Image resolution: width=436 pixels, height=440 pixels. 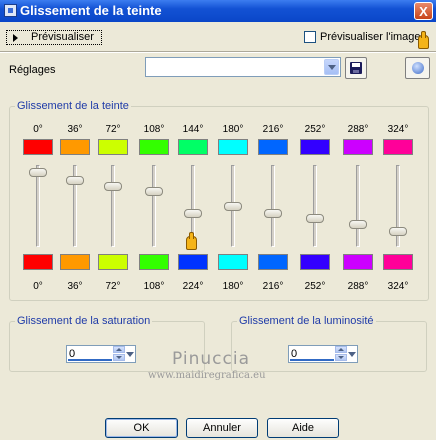 What do you see at coordinates (312, 360) in the screenshot?
I see `luminosity-underline` at bounding box center [312, 360].